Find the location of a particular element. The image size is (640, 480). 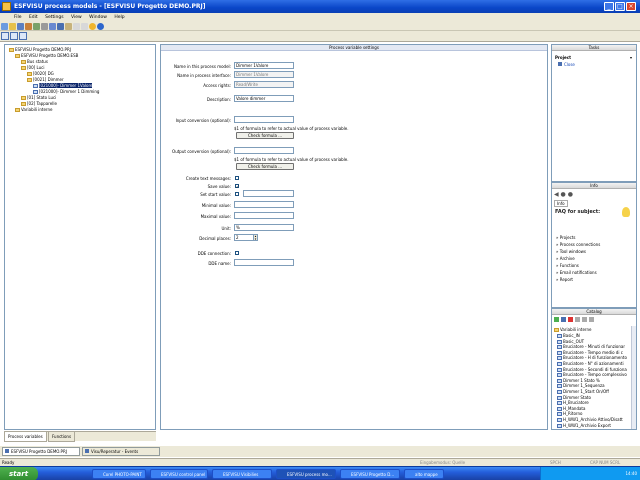

doc-tab-events: Visu/Reperatur - Events is located at coordinates (121, 451).